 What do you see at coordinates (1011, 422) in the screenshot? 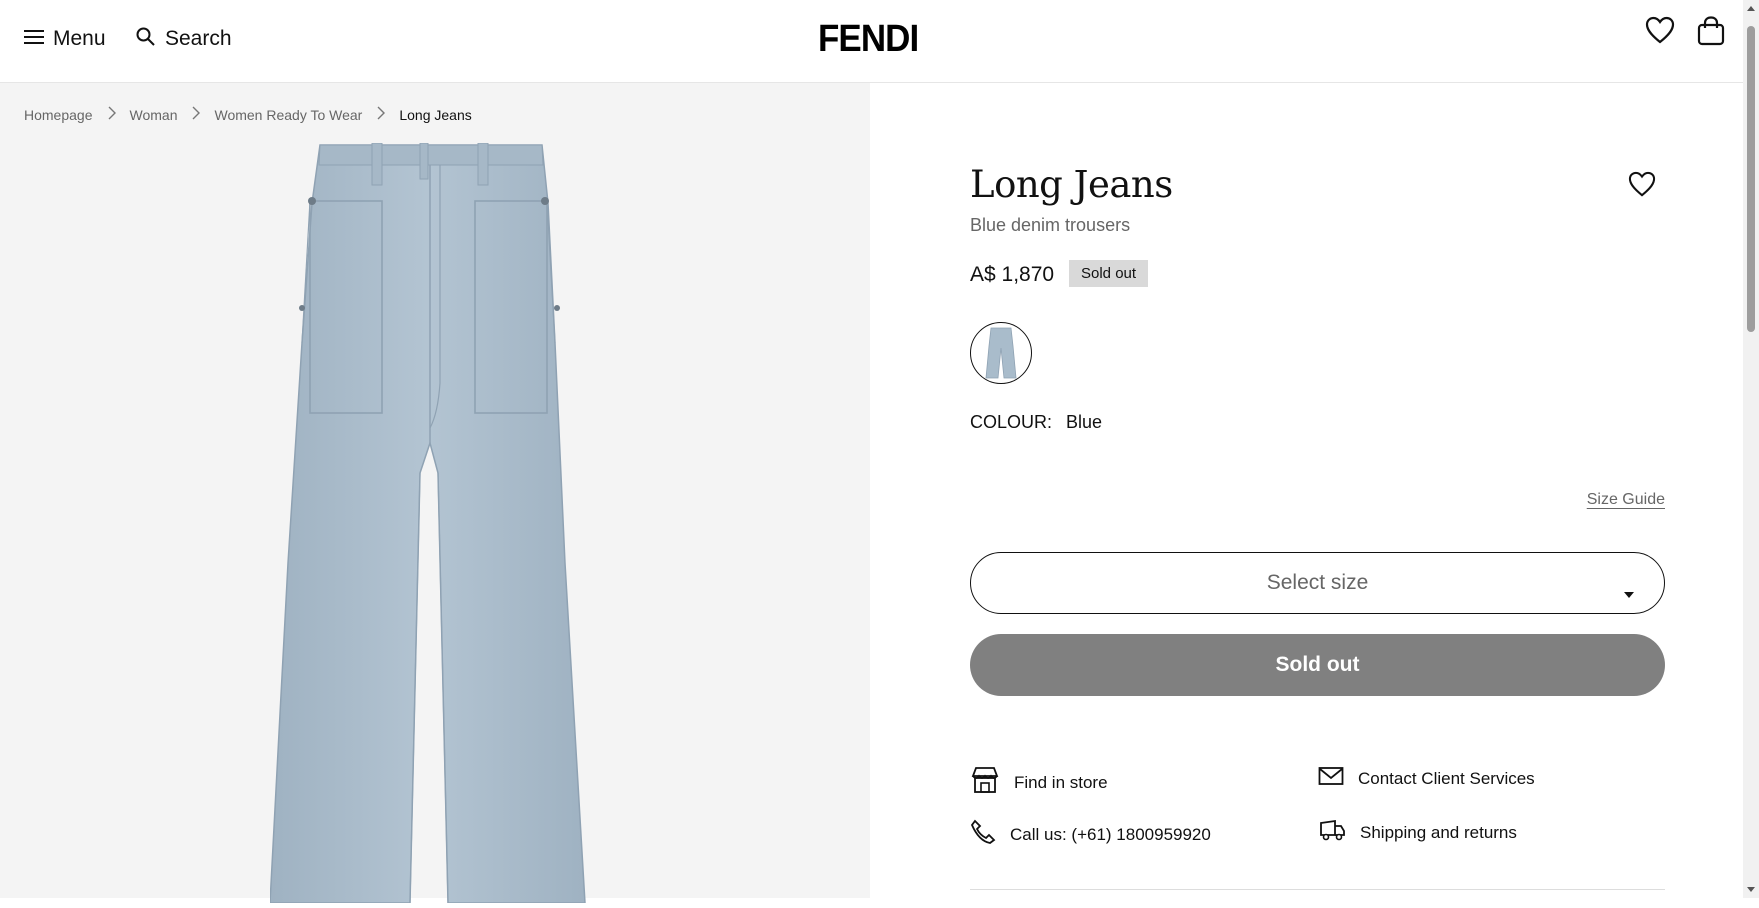
I see `colour-label: COLOUR:` at bounding box center [1011, 422].